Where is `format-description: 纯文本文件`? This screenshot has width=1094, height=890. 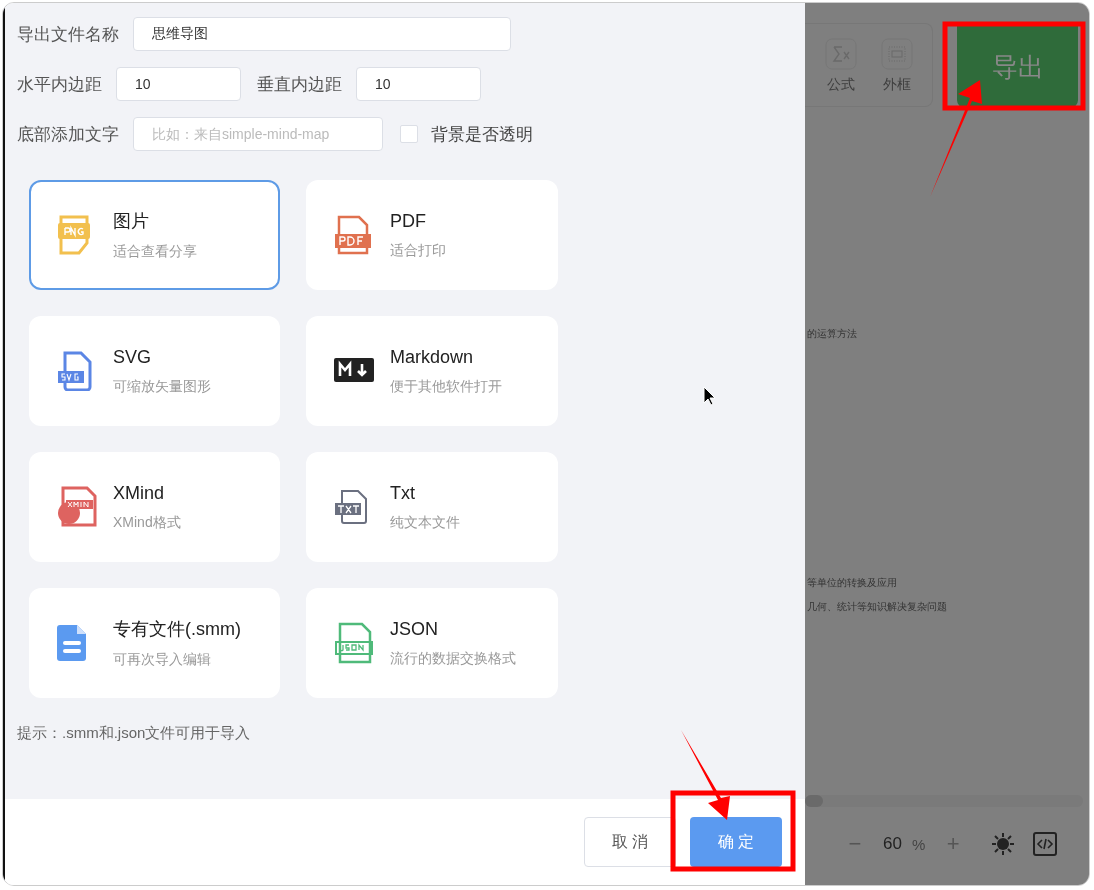 format-description: 纯文本文件 is located at coordinates (425, 522).